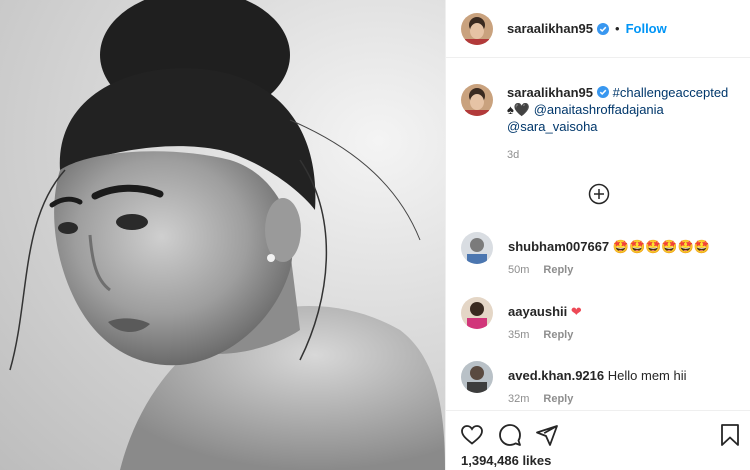 The width and height of the screenshot is (750, 470). I want to click on comment-time: 35m, so click(518, 335).